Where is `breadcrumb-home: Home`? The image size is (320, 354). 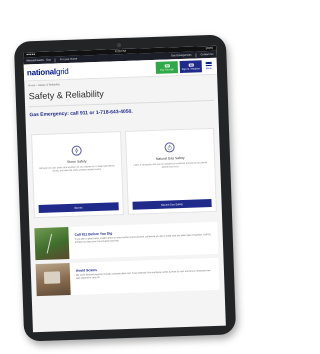
breadcrumb-home: Home is located at coordinates (31, 85).